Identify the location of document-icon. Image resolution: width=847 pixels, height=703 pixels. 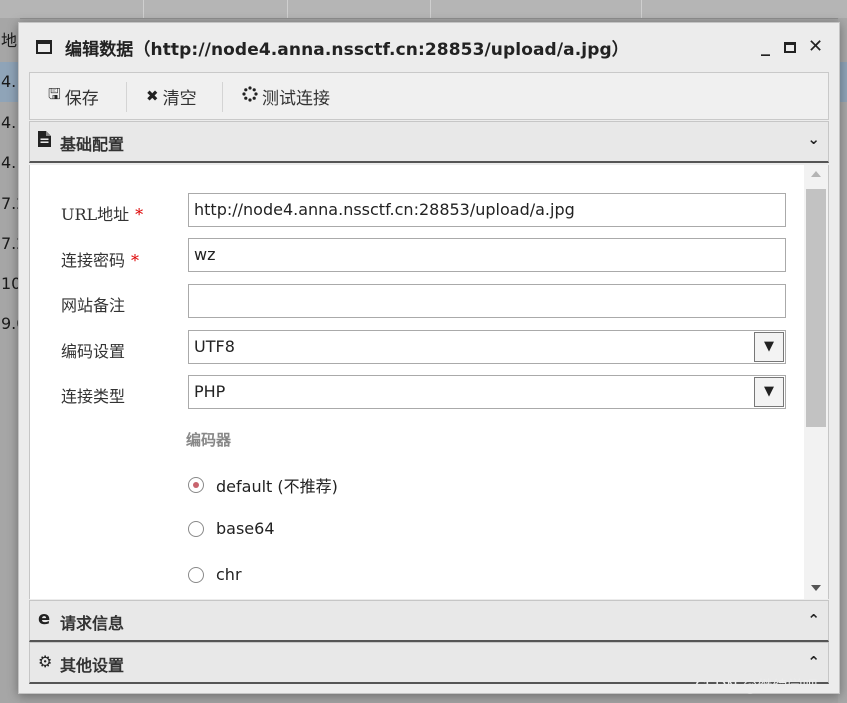
(44, 141).